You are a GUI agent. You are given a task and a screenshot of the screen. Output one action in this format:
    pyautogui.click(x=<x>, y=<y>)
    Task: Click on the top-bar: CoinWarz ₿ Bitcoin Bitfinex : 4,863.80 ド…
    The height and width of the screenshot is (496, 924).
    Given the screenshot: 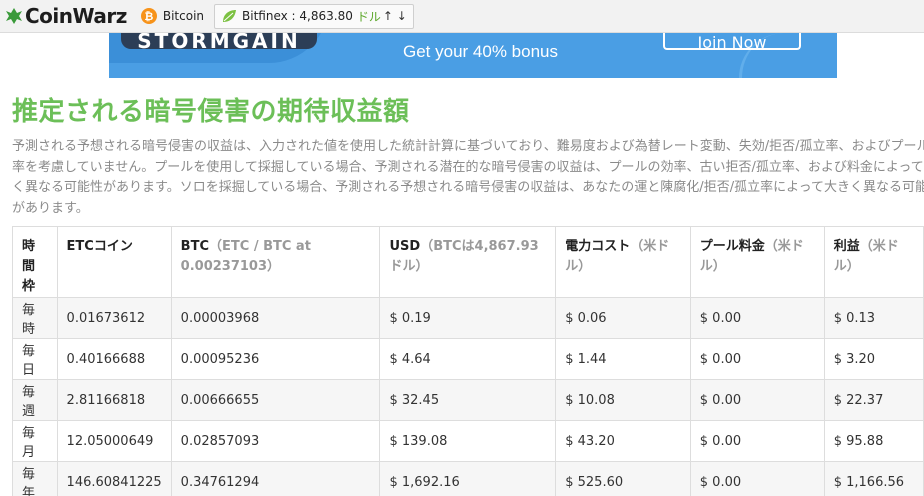 What is the action you would take?
    pyautogui.click(x=462, y=16)
    